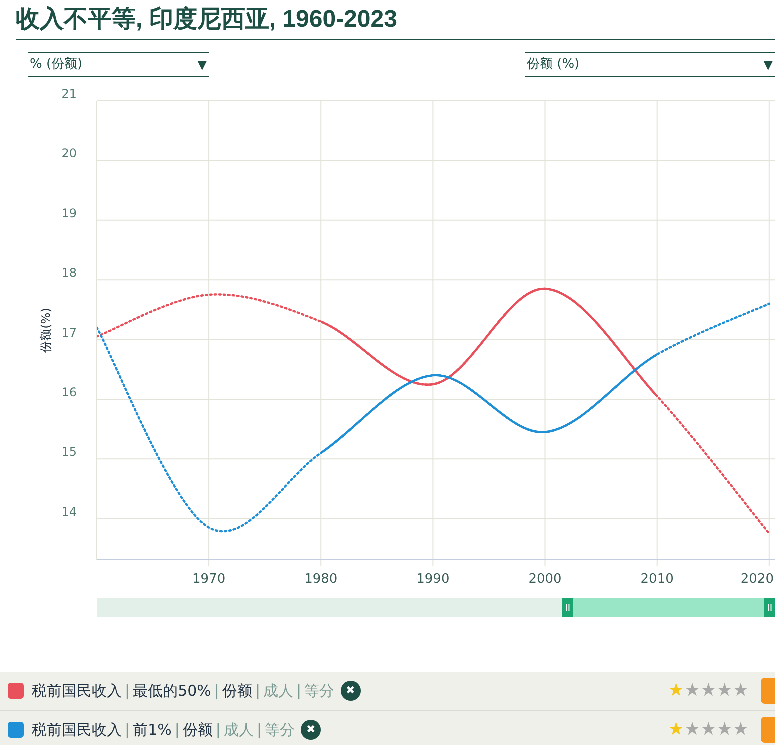  What do you see at coordinates (118, 64) in the screenshot?
I see `unit-dropdown: % (份额) ▼` at bounding box center [118, 64].